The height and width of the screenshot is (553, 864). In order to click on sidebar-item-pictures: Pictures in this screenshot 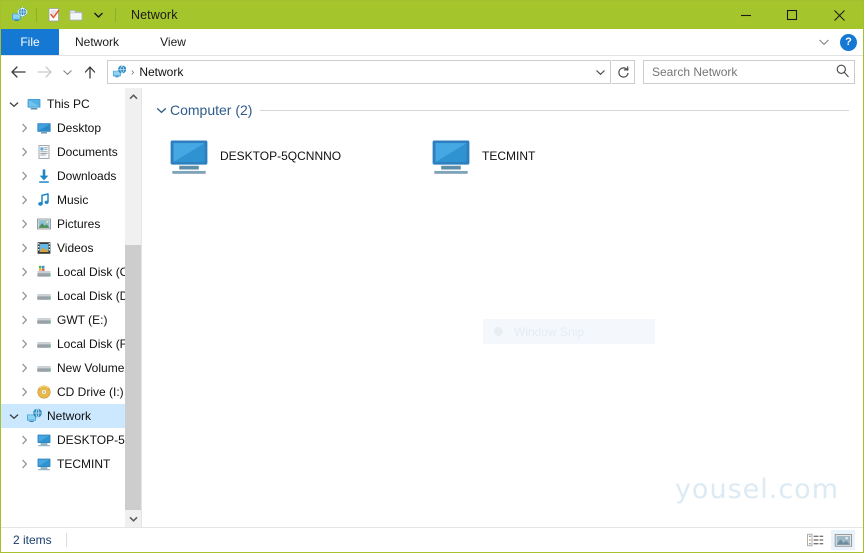, I will do `click(71, 224)`.